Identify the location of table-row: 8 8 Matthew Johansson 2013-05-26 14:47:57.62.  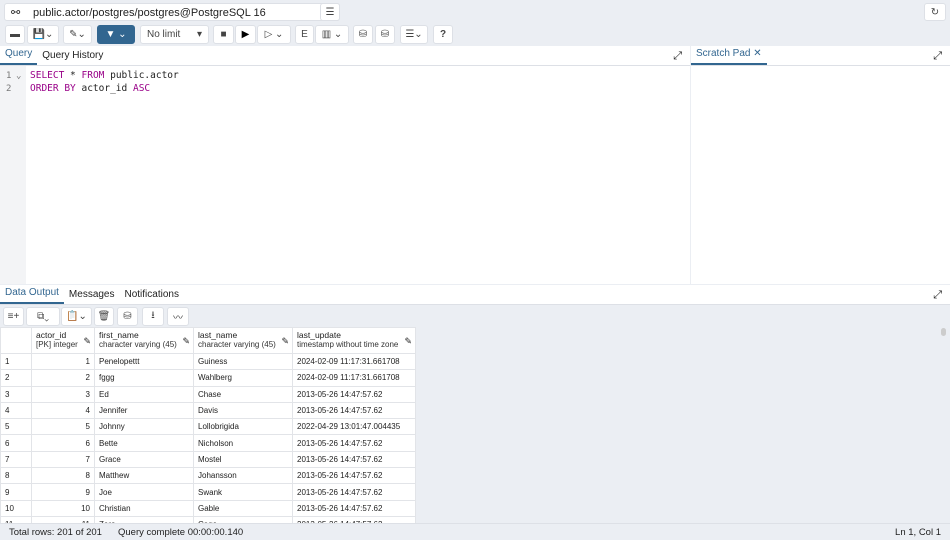
(208, 476).